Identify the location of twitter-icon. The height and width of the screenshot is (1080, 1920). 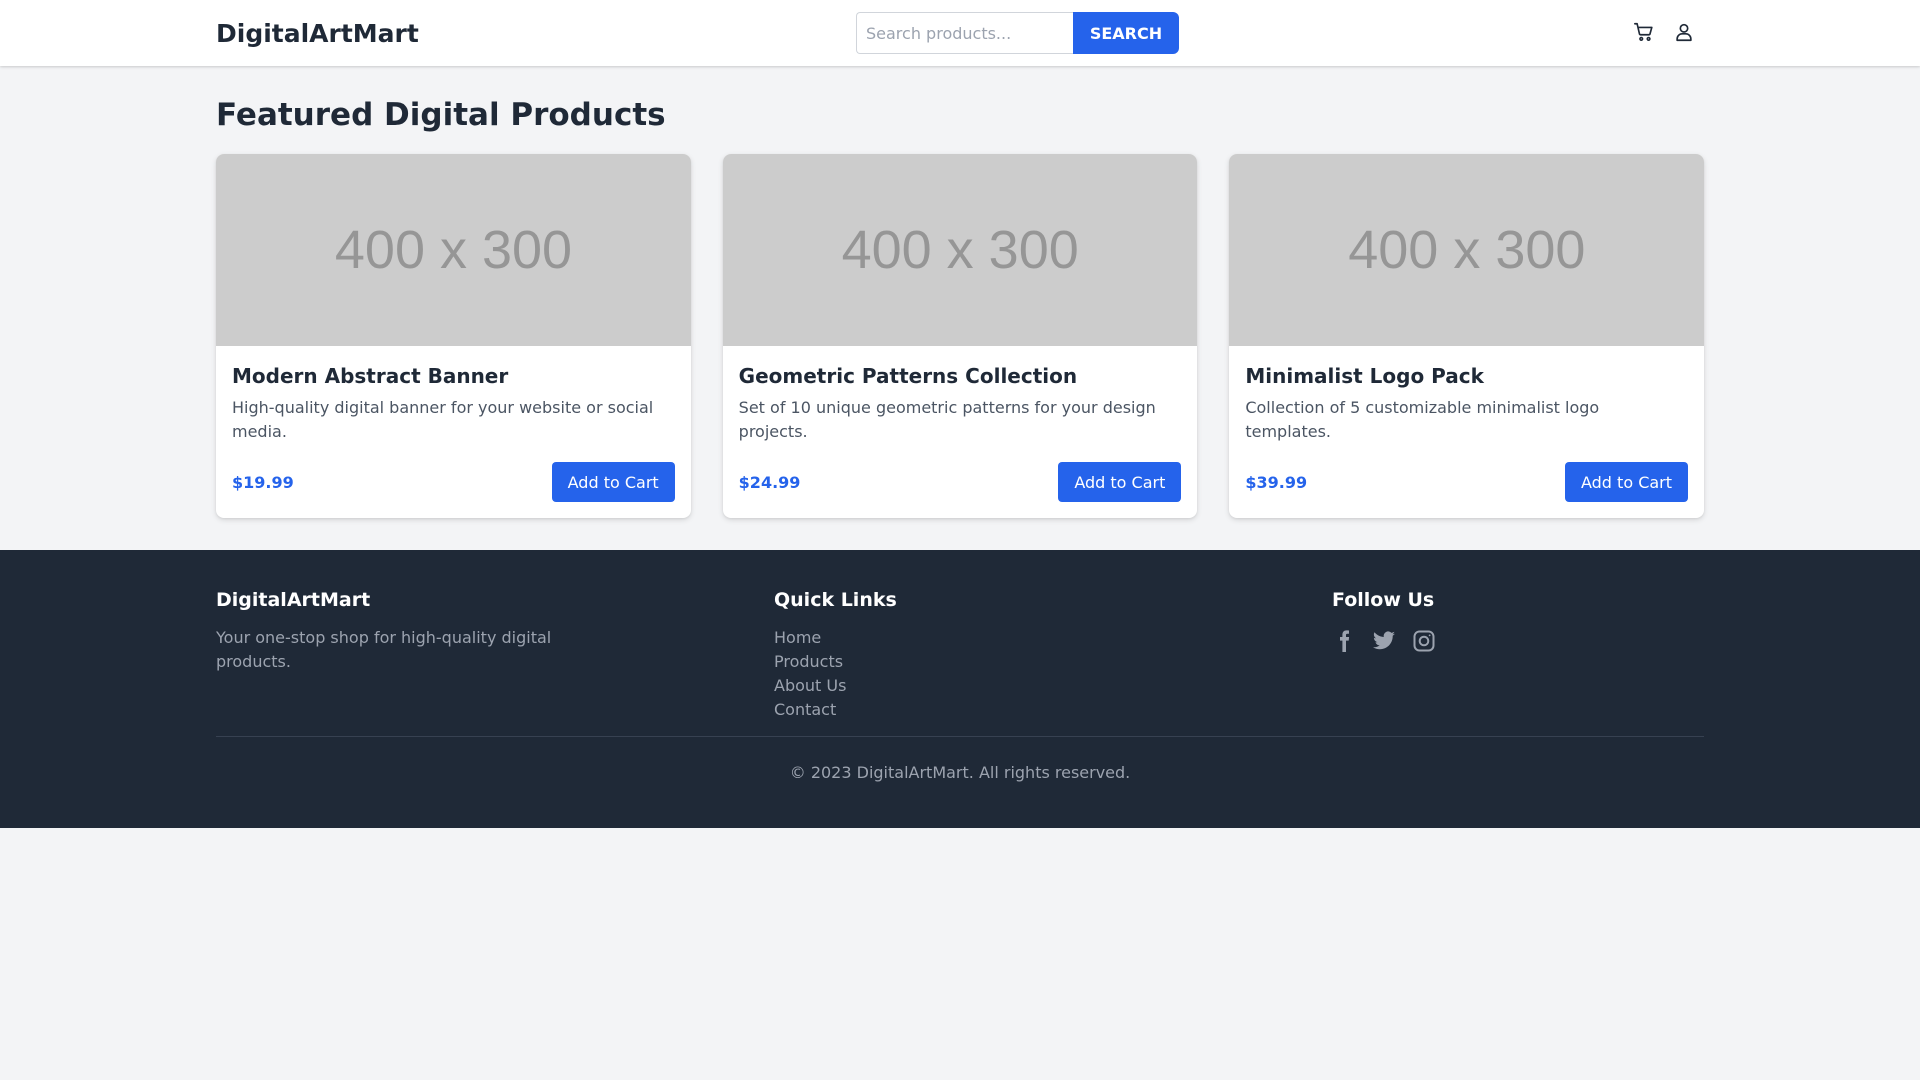
(1384, 641).